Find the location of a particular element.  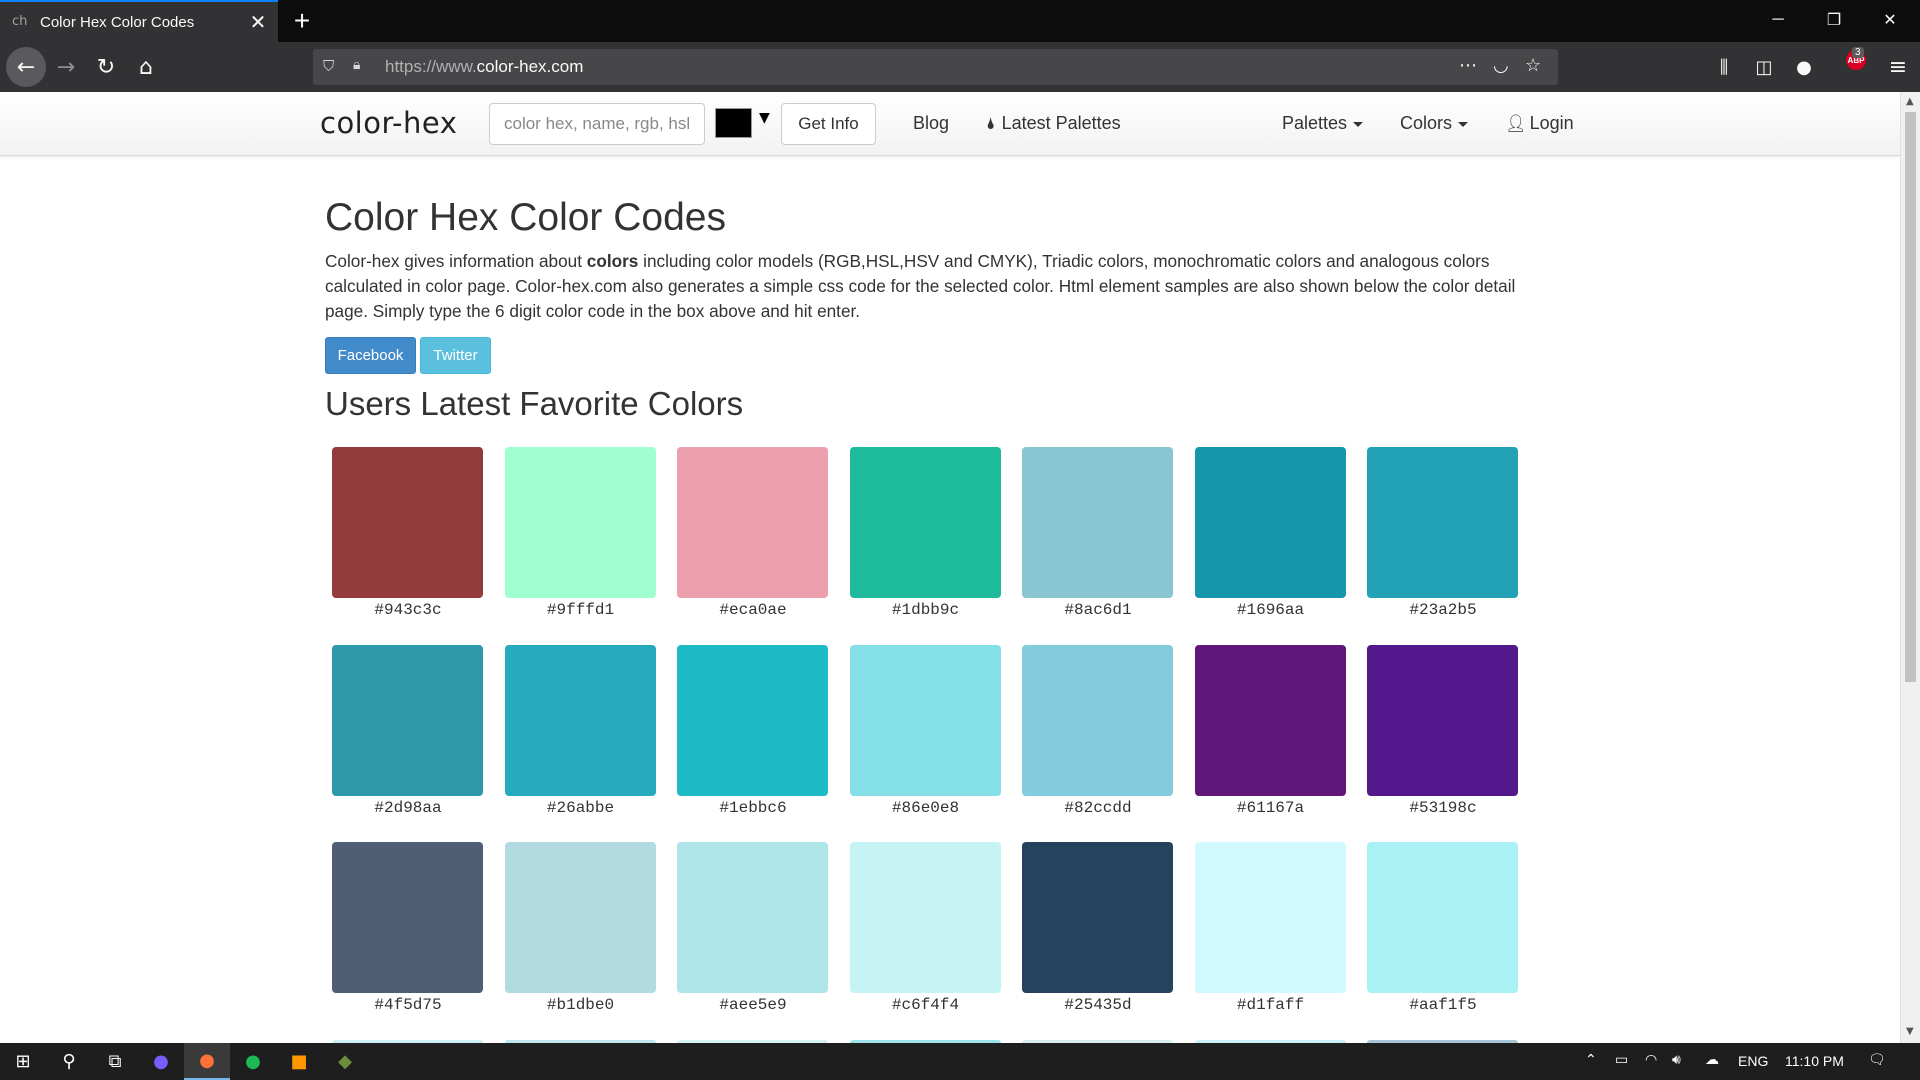

minecraft-icon: ◆ is located at coordinates (345, 1061).